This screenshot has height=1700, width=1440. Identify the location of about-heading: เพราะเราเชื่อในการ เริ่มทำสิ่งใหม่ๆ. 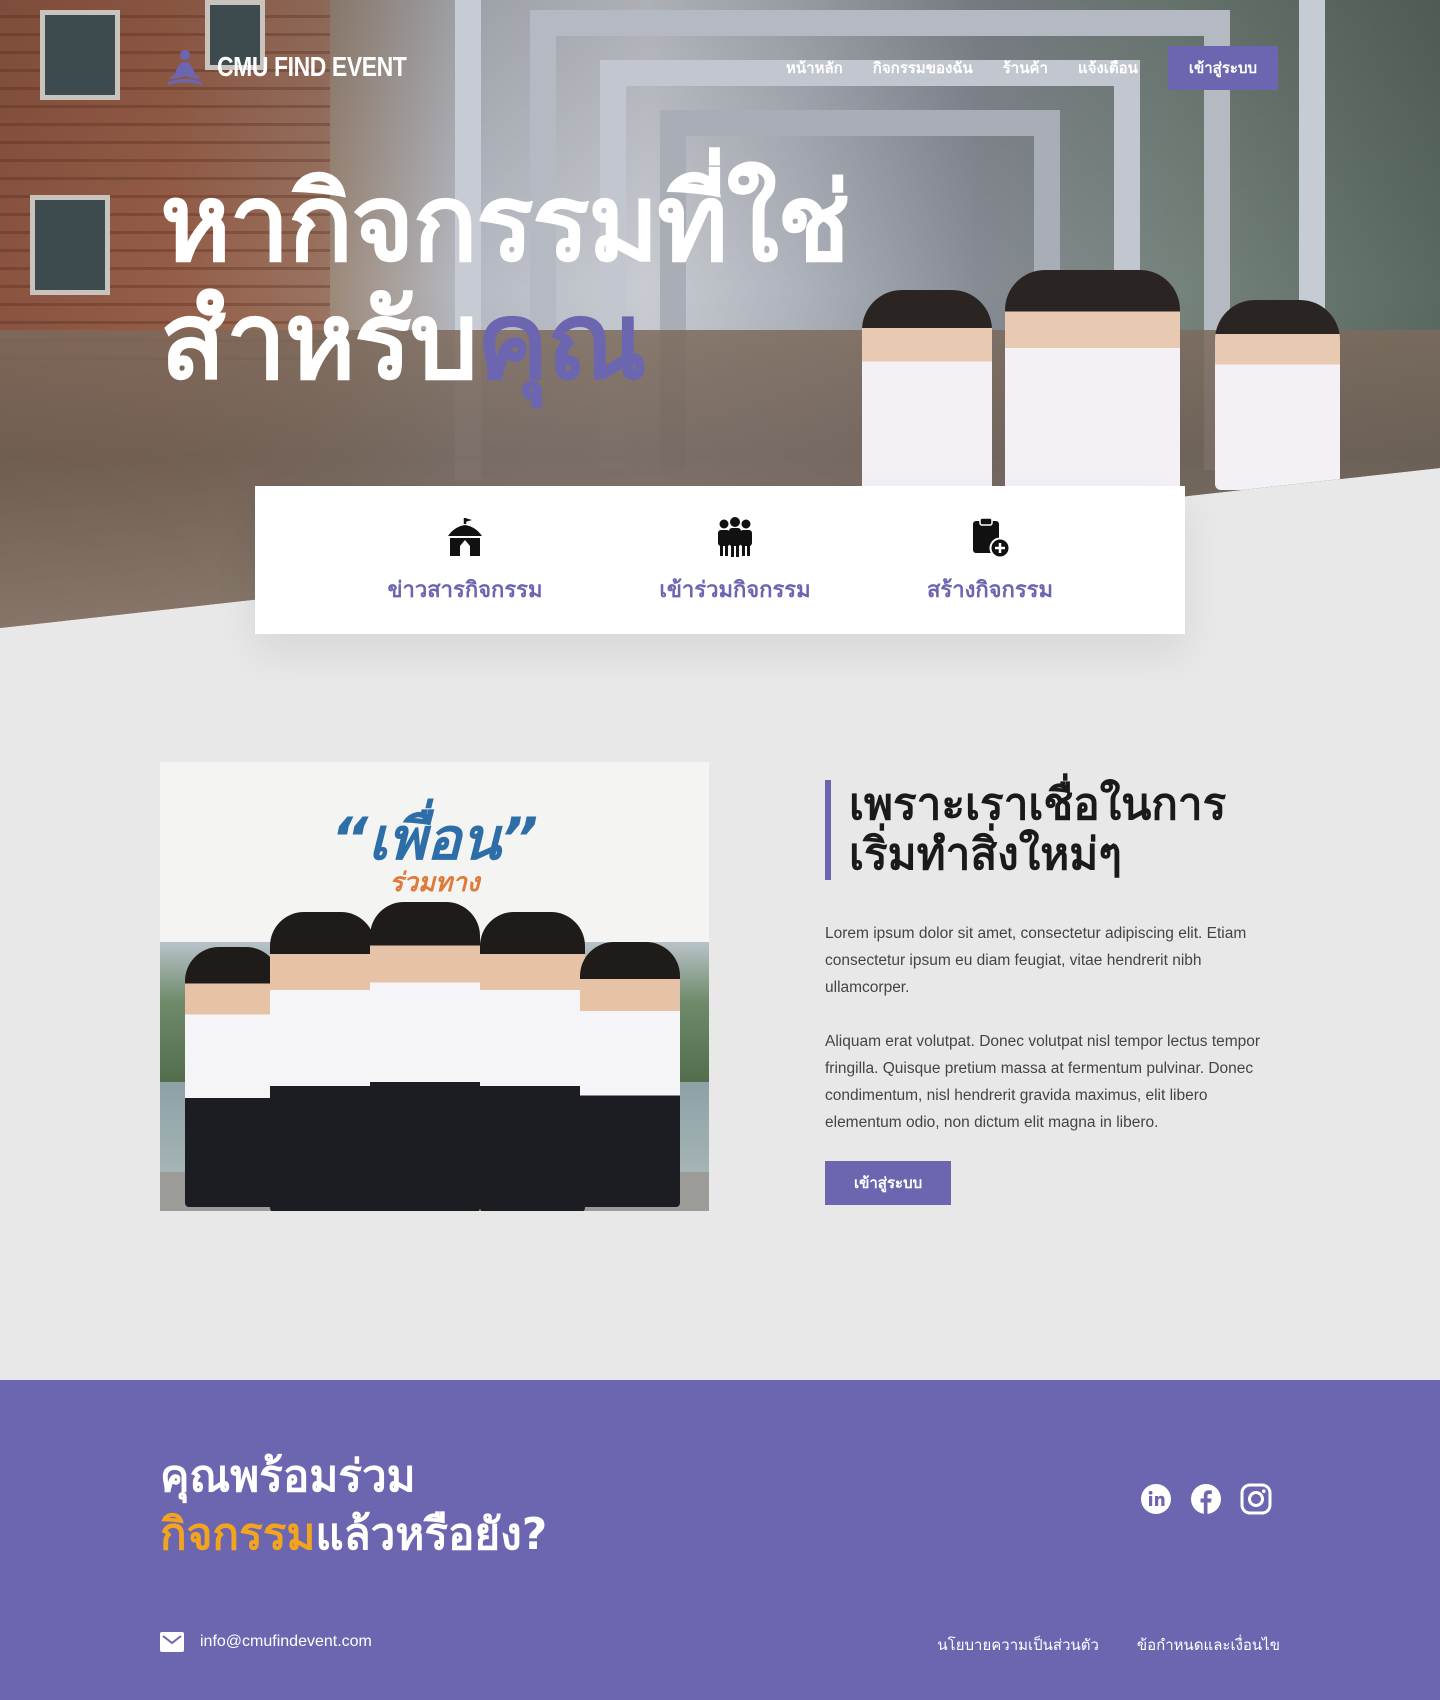
(1055, 830).